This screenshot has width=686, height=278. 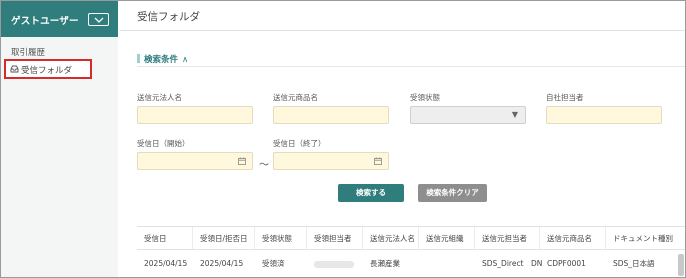 What do you see at coordinates (566, 263) in the screenshot?
I see `cell-product-name: CDPF0001` at bounding box center [566, 263].